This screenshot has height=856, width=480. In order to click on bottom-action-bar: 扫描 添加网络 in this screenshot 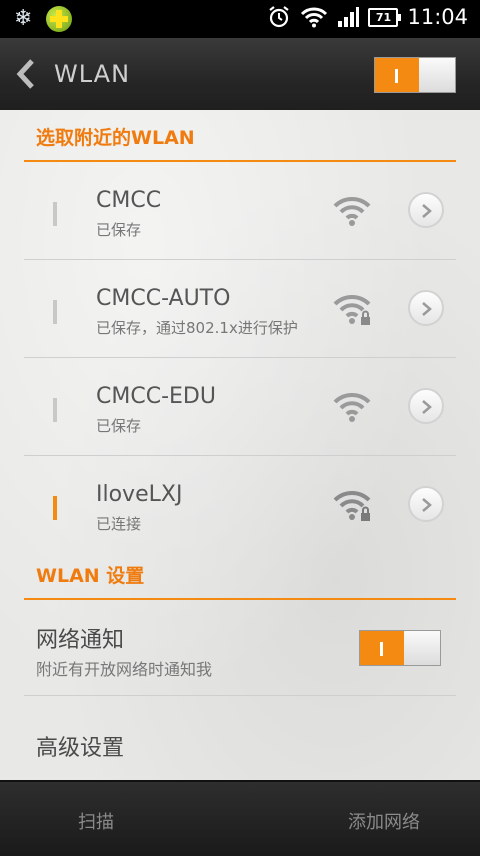, I will do `click(240, 818)`.